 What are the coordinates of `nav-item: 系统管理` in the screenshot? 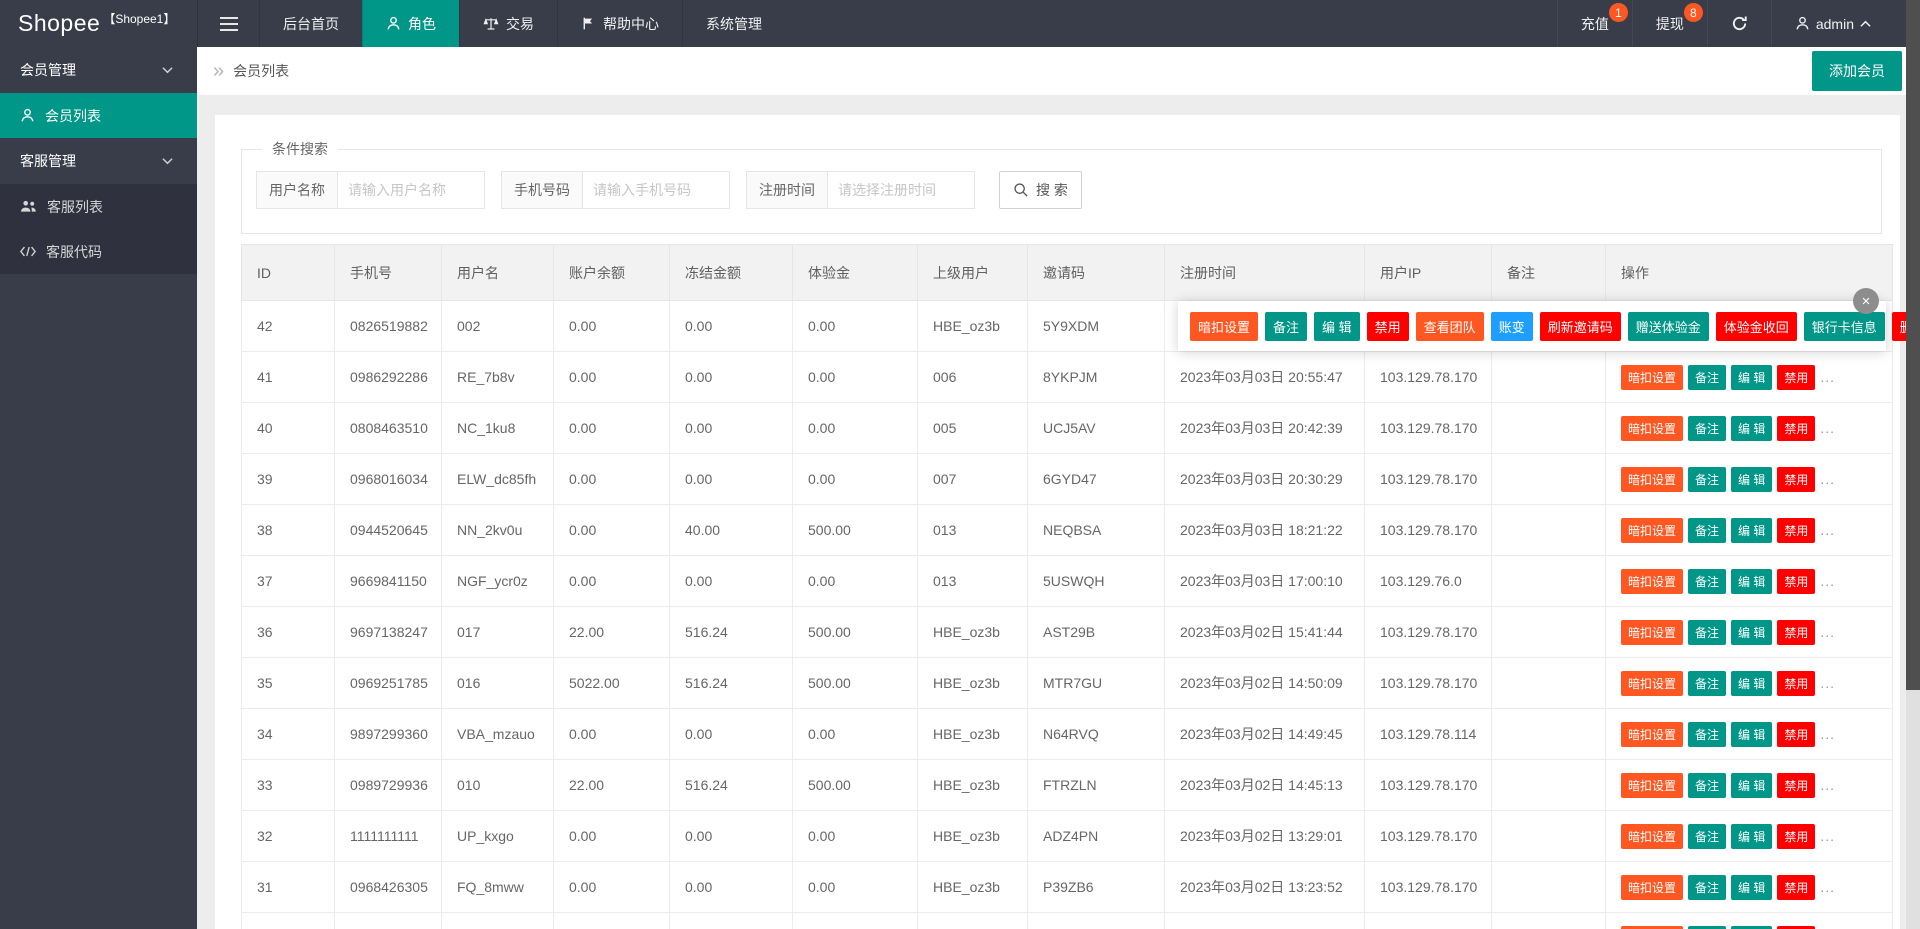 It's located at (733, 23).